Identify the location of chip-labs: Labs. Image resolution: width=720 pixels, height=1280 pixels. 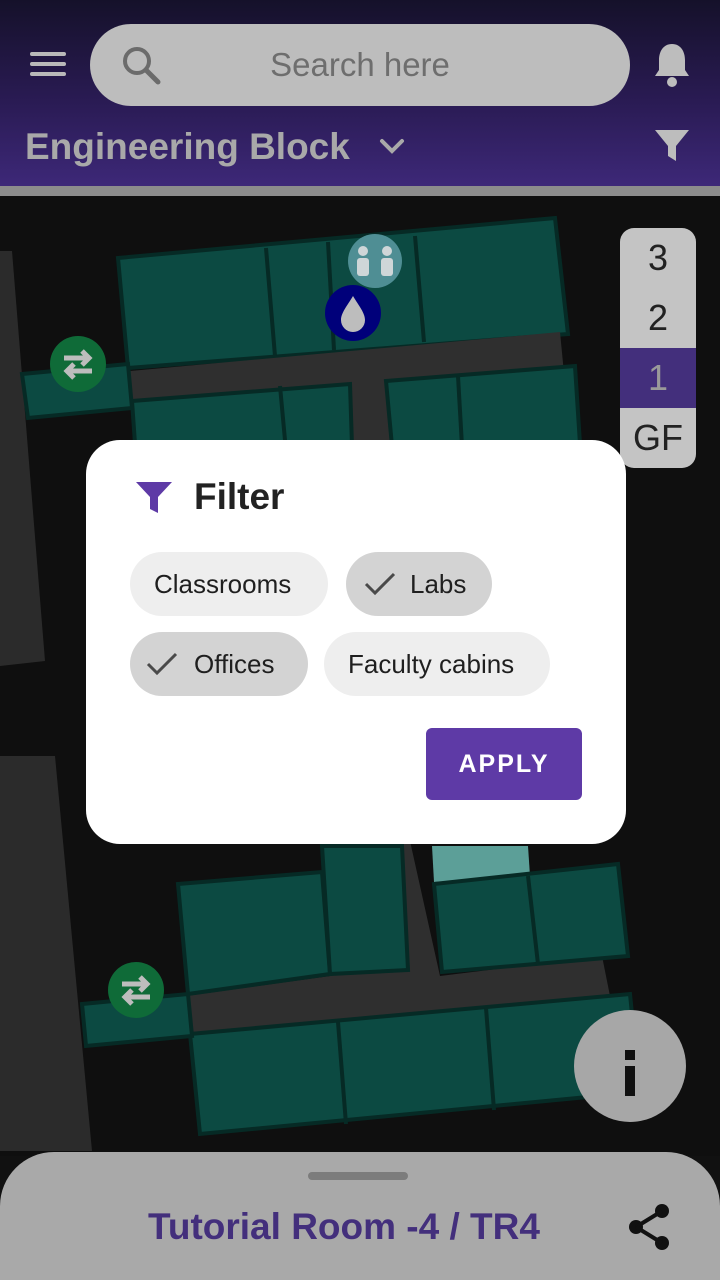
(419, 584).